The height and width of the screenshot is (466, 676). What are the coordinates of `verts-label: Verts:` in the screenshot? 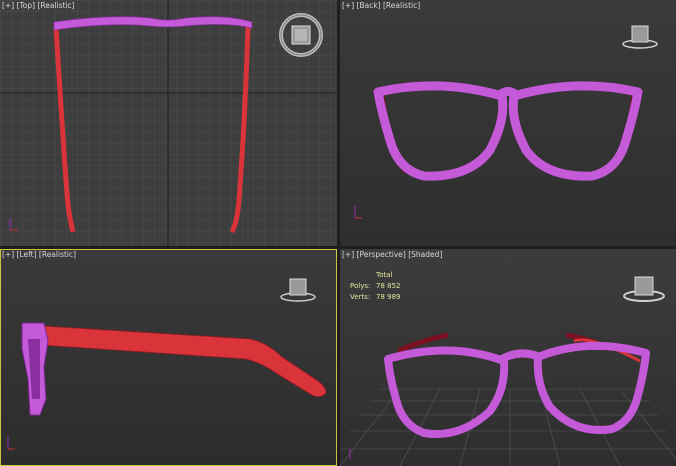 It's located at (360, 297).